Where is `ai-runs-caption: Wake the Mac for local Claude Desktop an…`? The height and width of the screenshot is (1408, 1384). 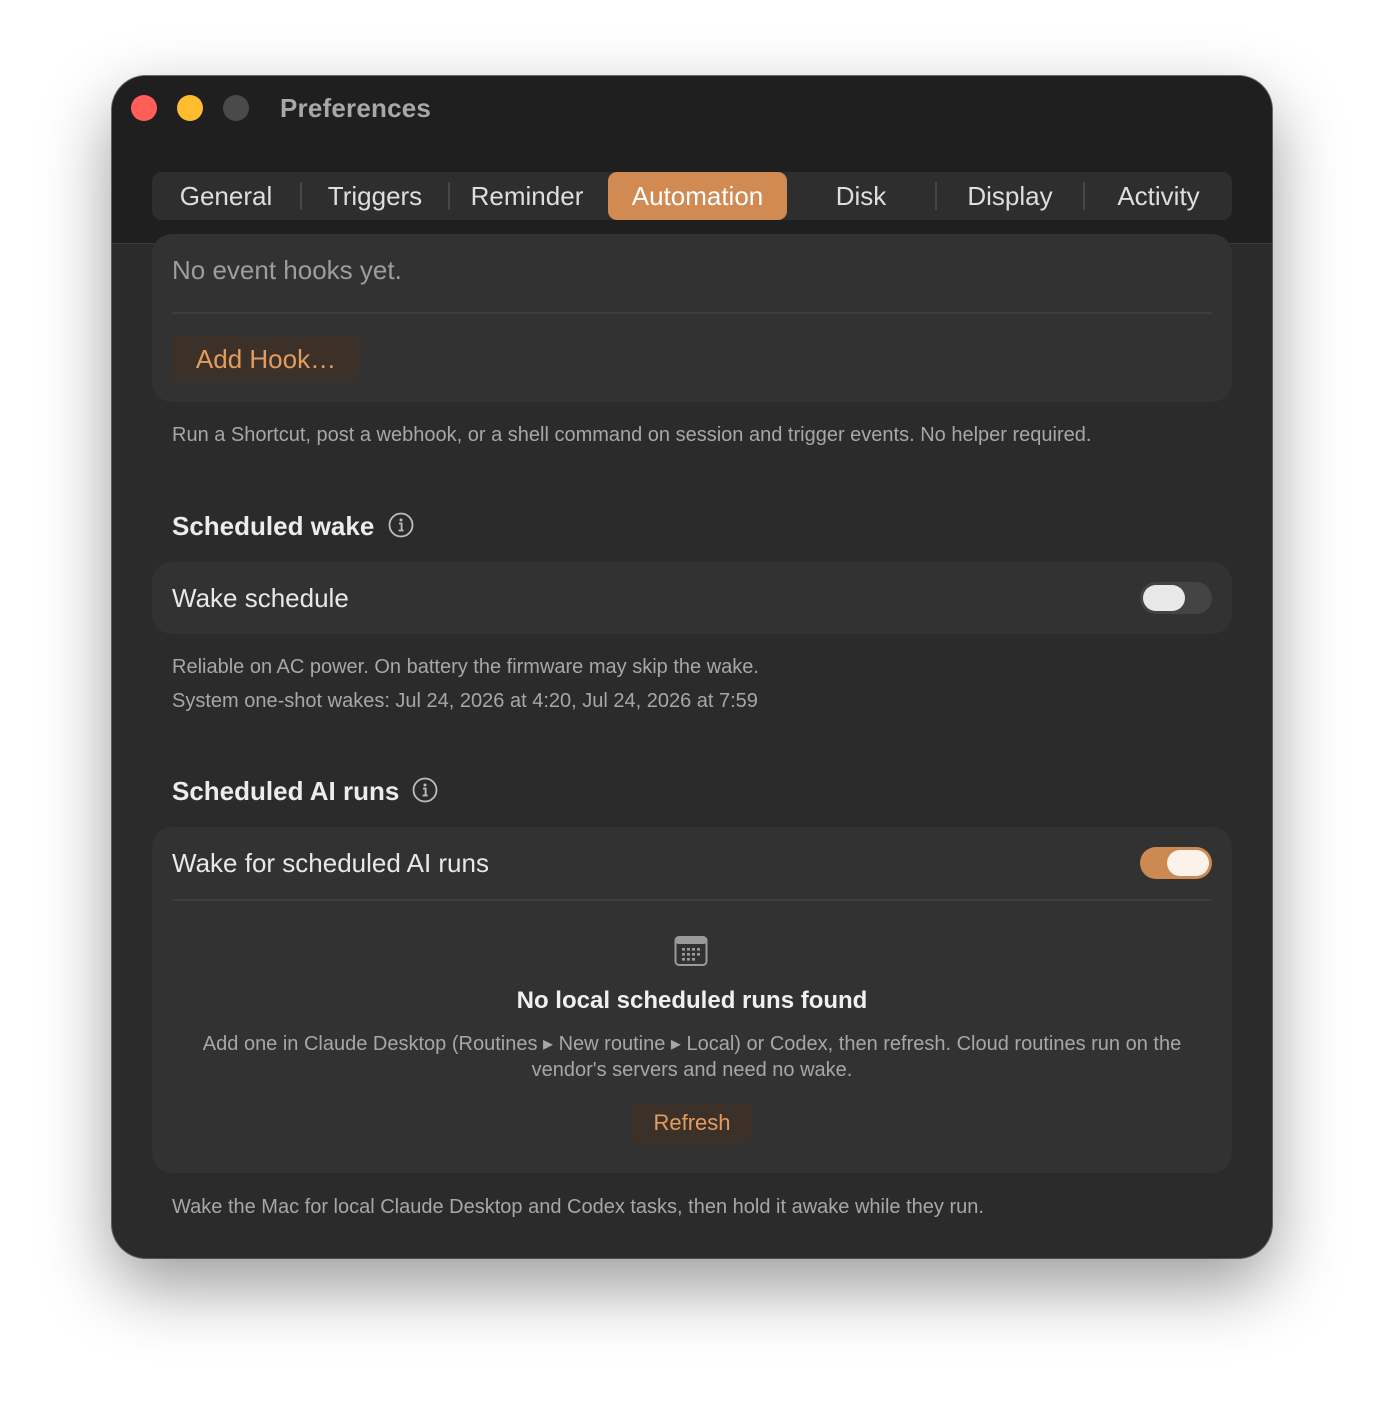 ai-runs-caption: Wake the Mac for local Claude Desktop an… is located at coordinates (578, 1207).